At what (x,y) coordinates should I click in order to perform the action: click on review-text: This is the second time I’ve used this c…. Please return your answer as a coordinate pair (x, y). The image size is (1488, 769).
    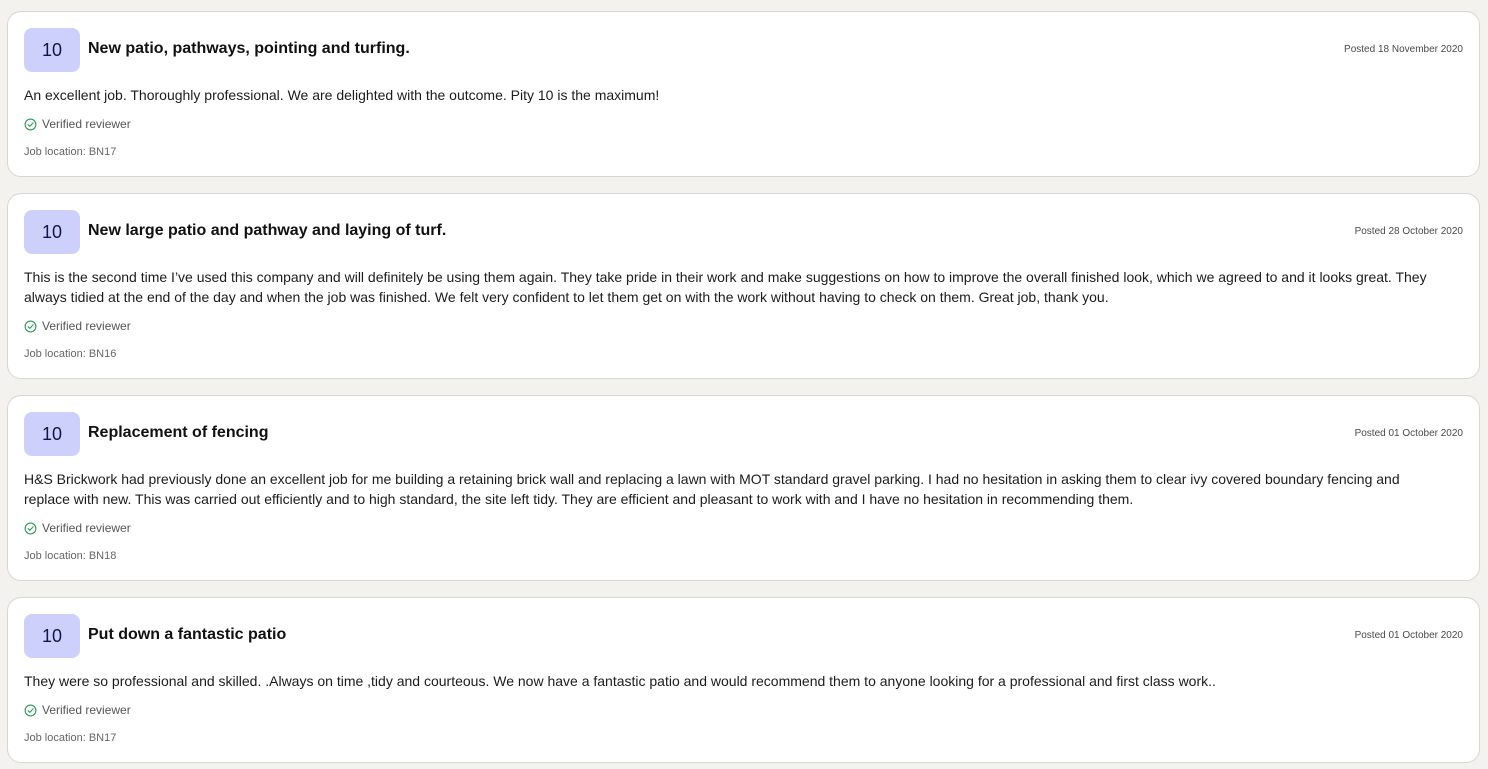
    Looking at the image, I should click on (725, 287).